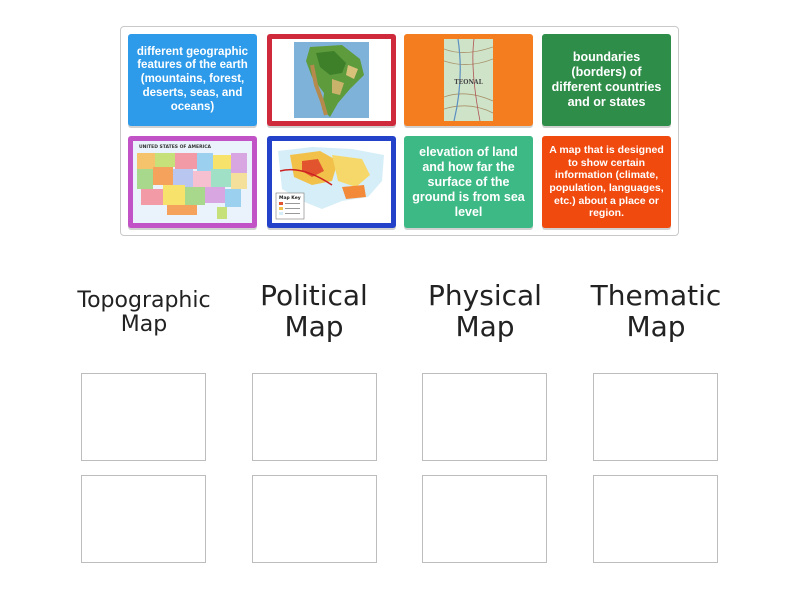  What do you see at coordinates (175, 147) in the screenshot?
I see `map-title-text: UNITED STATES OF AMERICA` at bounding box center [175, 147].